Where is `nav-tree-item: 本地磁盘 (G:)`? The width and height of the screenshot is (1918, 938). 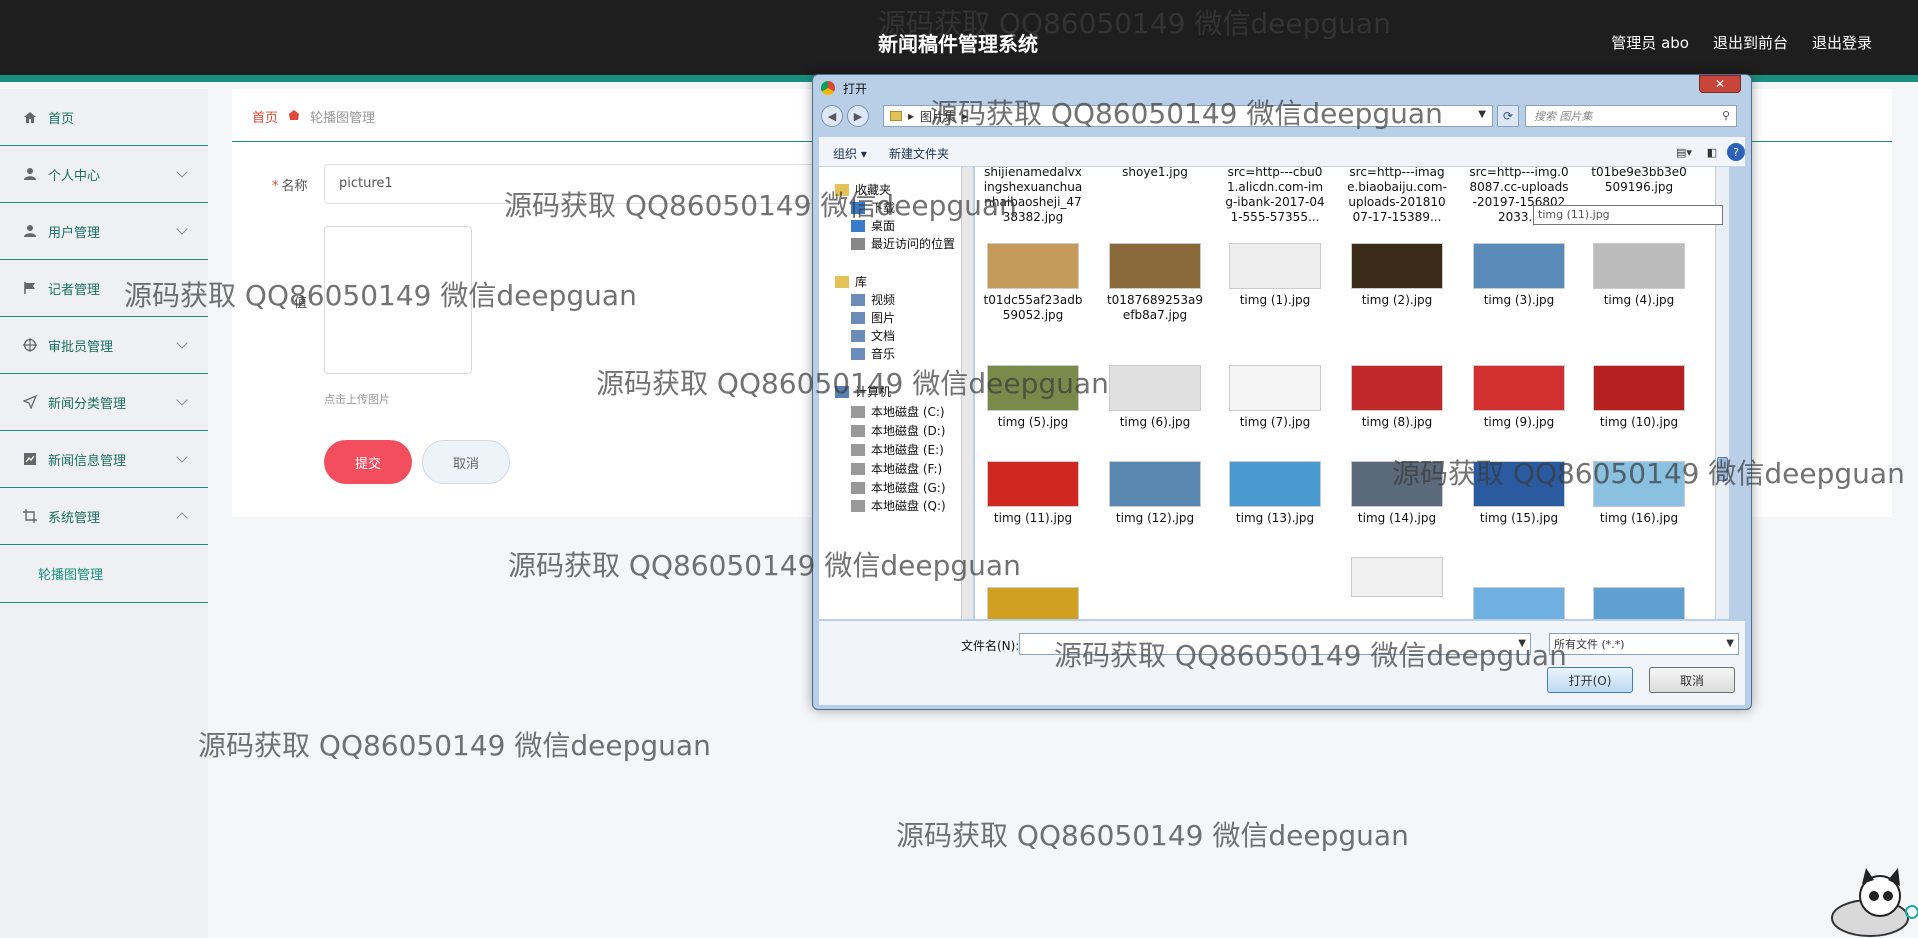
nav-tree-item: 本地磁盘 (G:) is located at coordinates (898, 487).